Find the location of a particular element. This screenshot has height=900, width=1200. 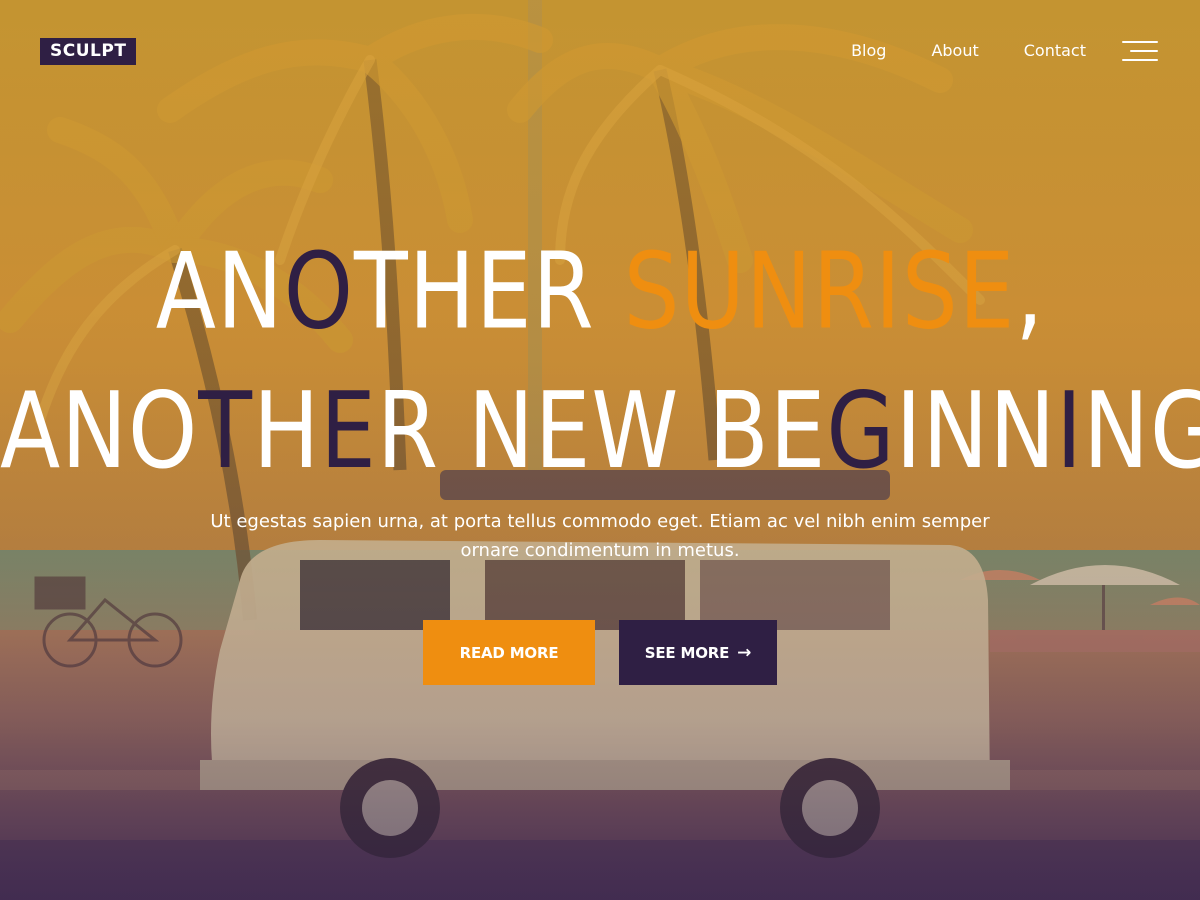

main-nav: Blog About Contact is located at coordinates (1004, 51).